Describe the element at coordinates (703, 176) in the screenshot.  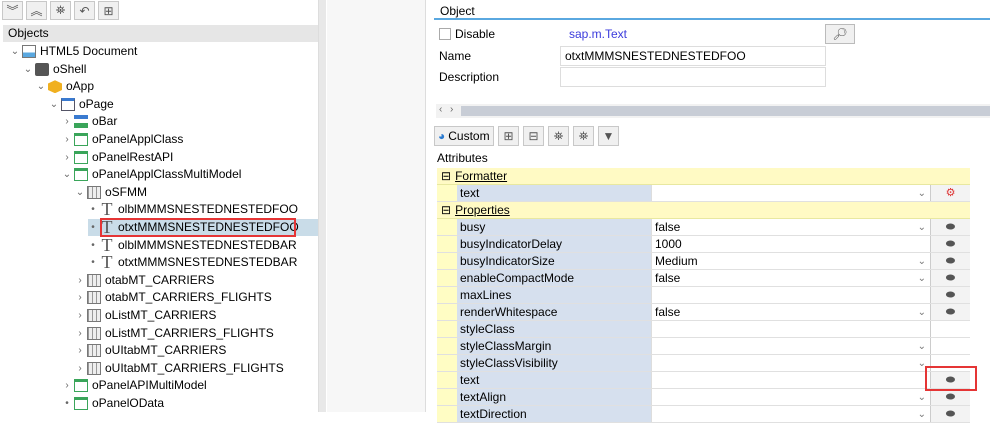
I see `formatter-section: ⊟ Formatter` at that location.